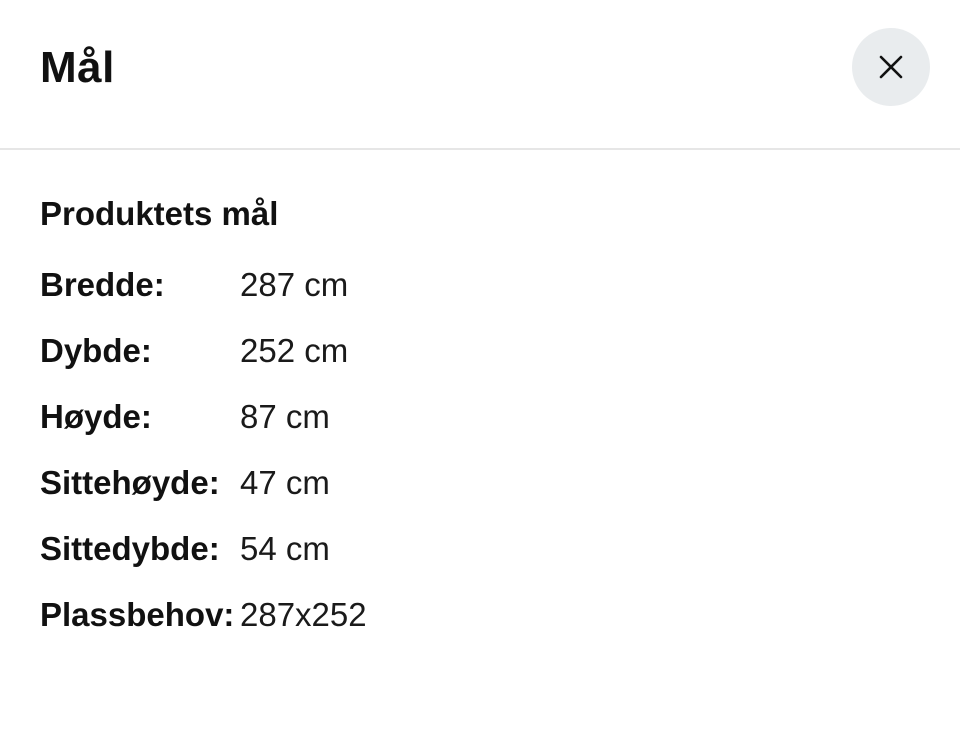 This screenshot has width=960, height=730. I want to click on dimension-value: 54 cm, so click(285, 548).